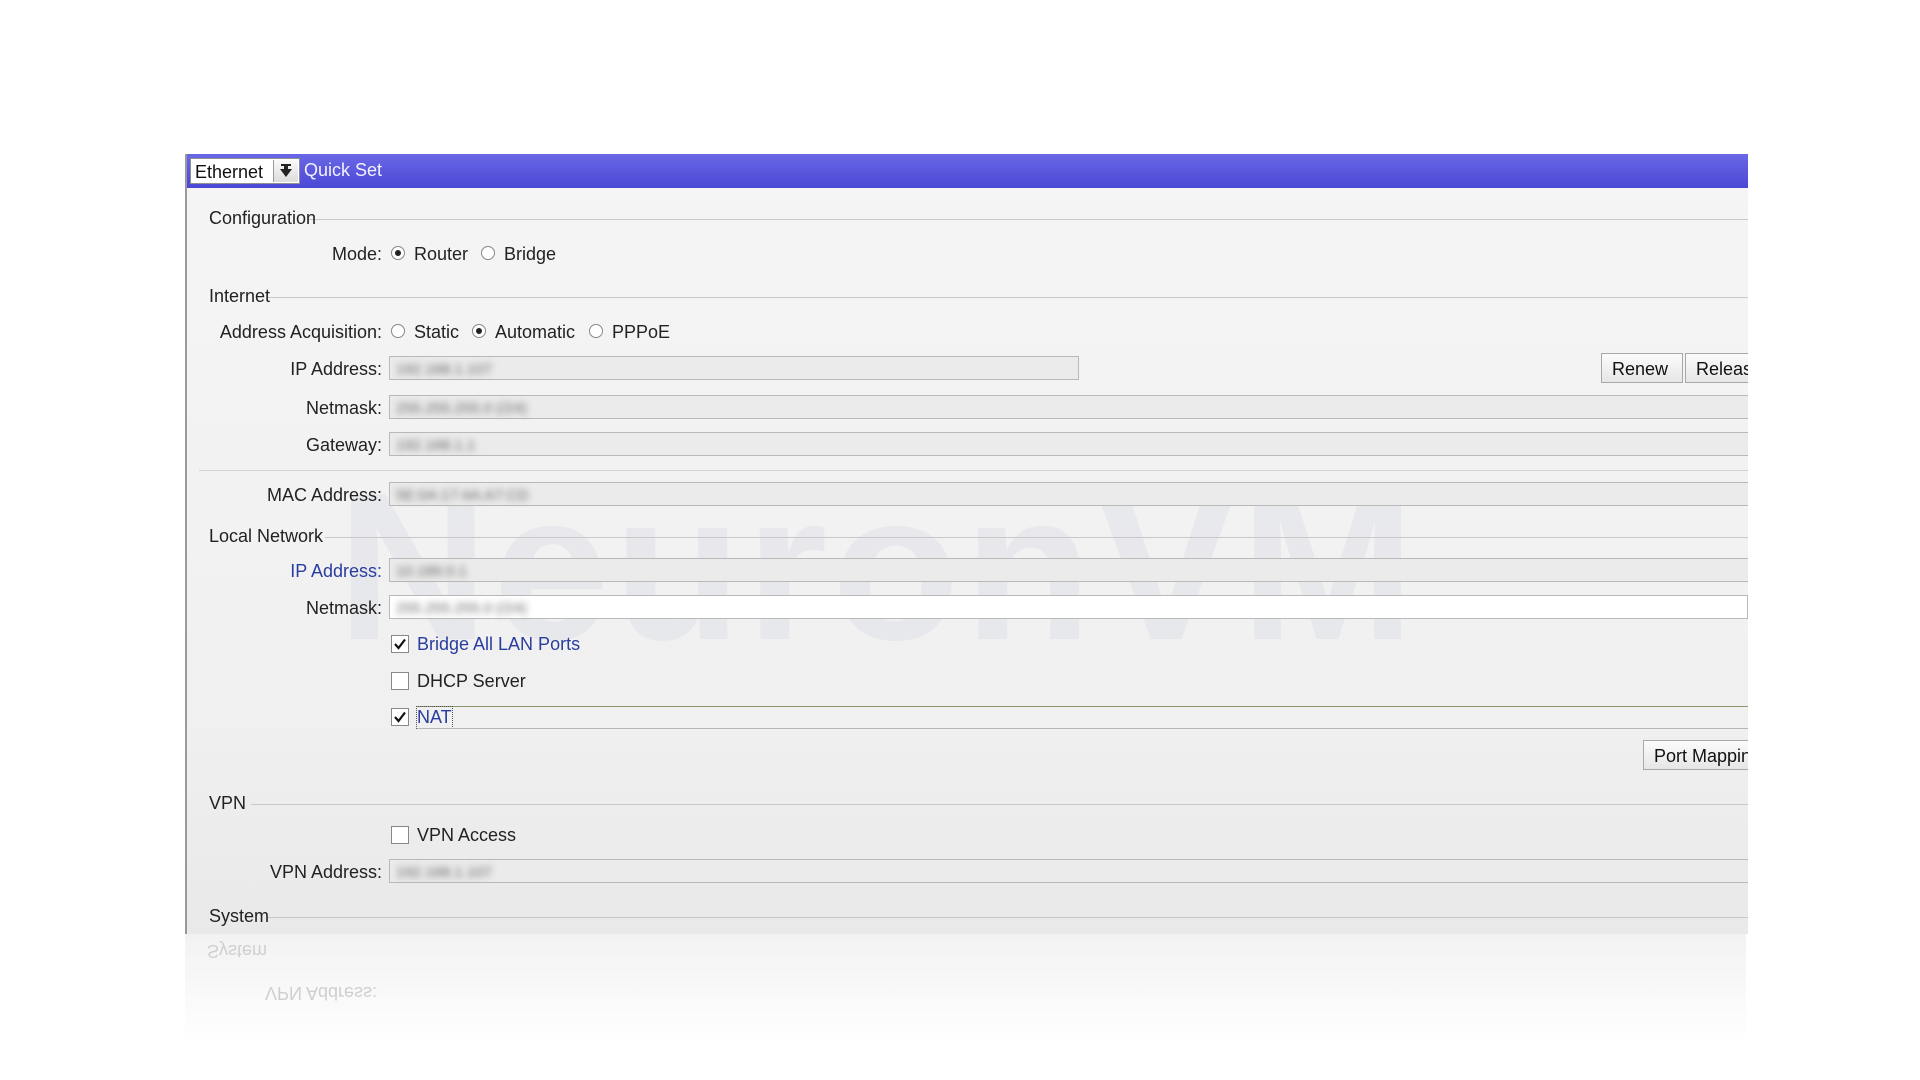 Image resolution: width=1920 pixels, height=1080 pixels. I want to click on internet-ip-address-field: 192.168.1.107, so click(734, 368).